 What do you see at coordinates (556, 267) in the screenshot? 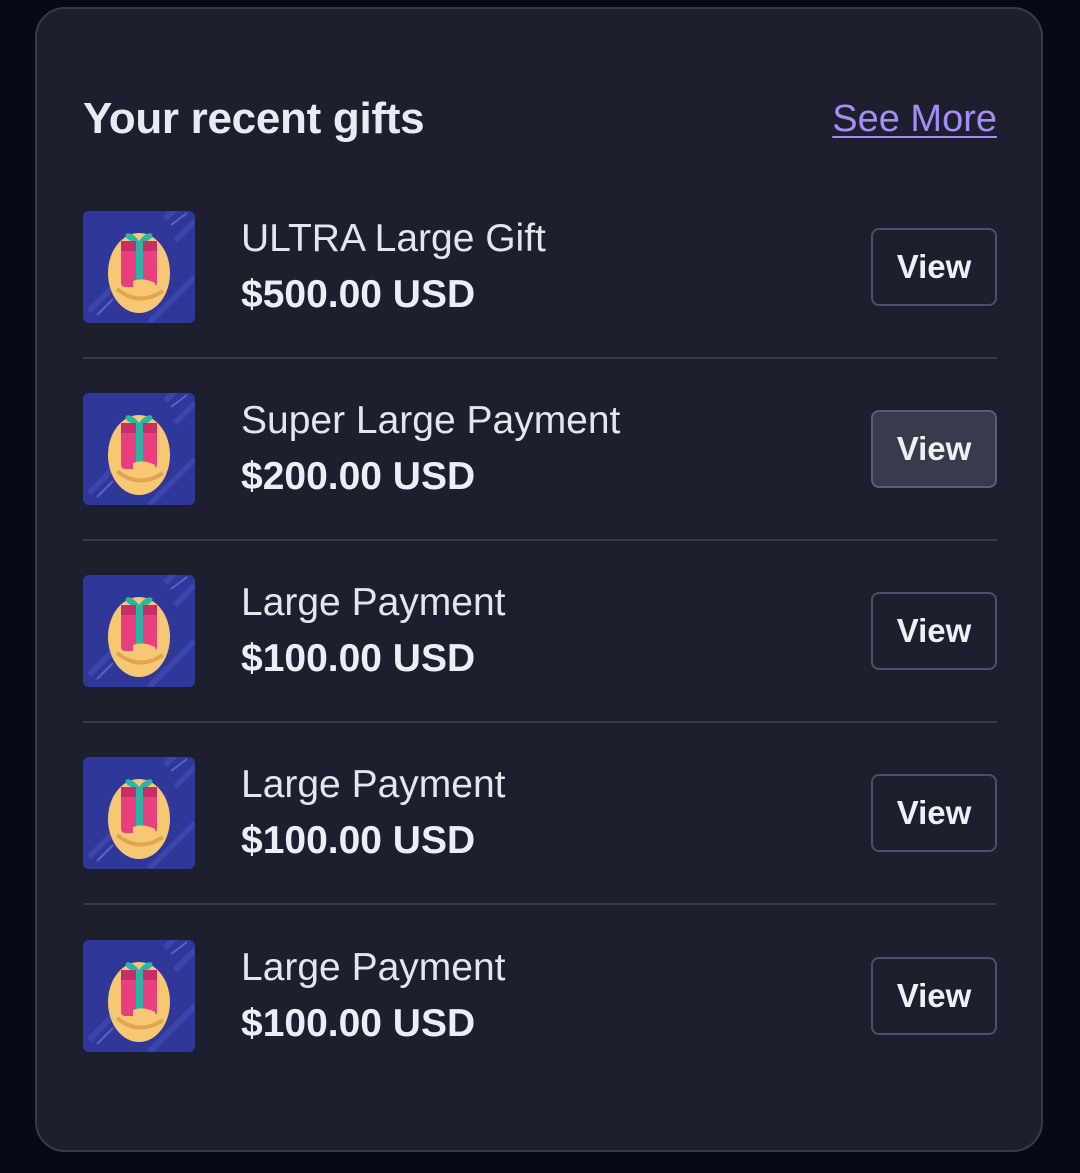
I see `gift-info: ULTRA Large Gift $500.00 USD` at bounding box center [556, 267].